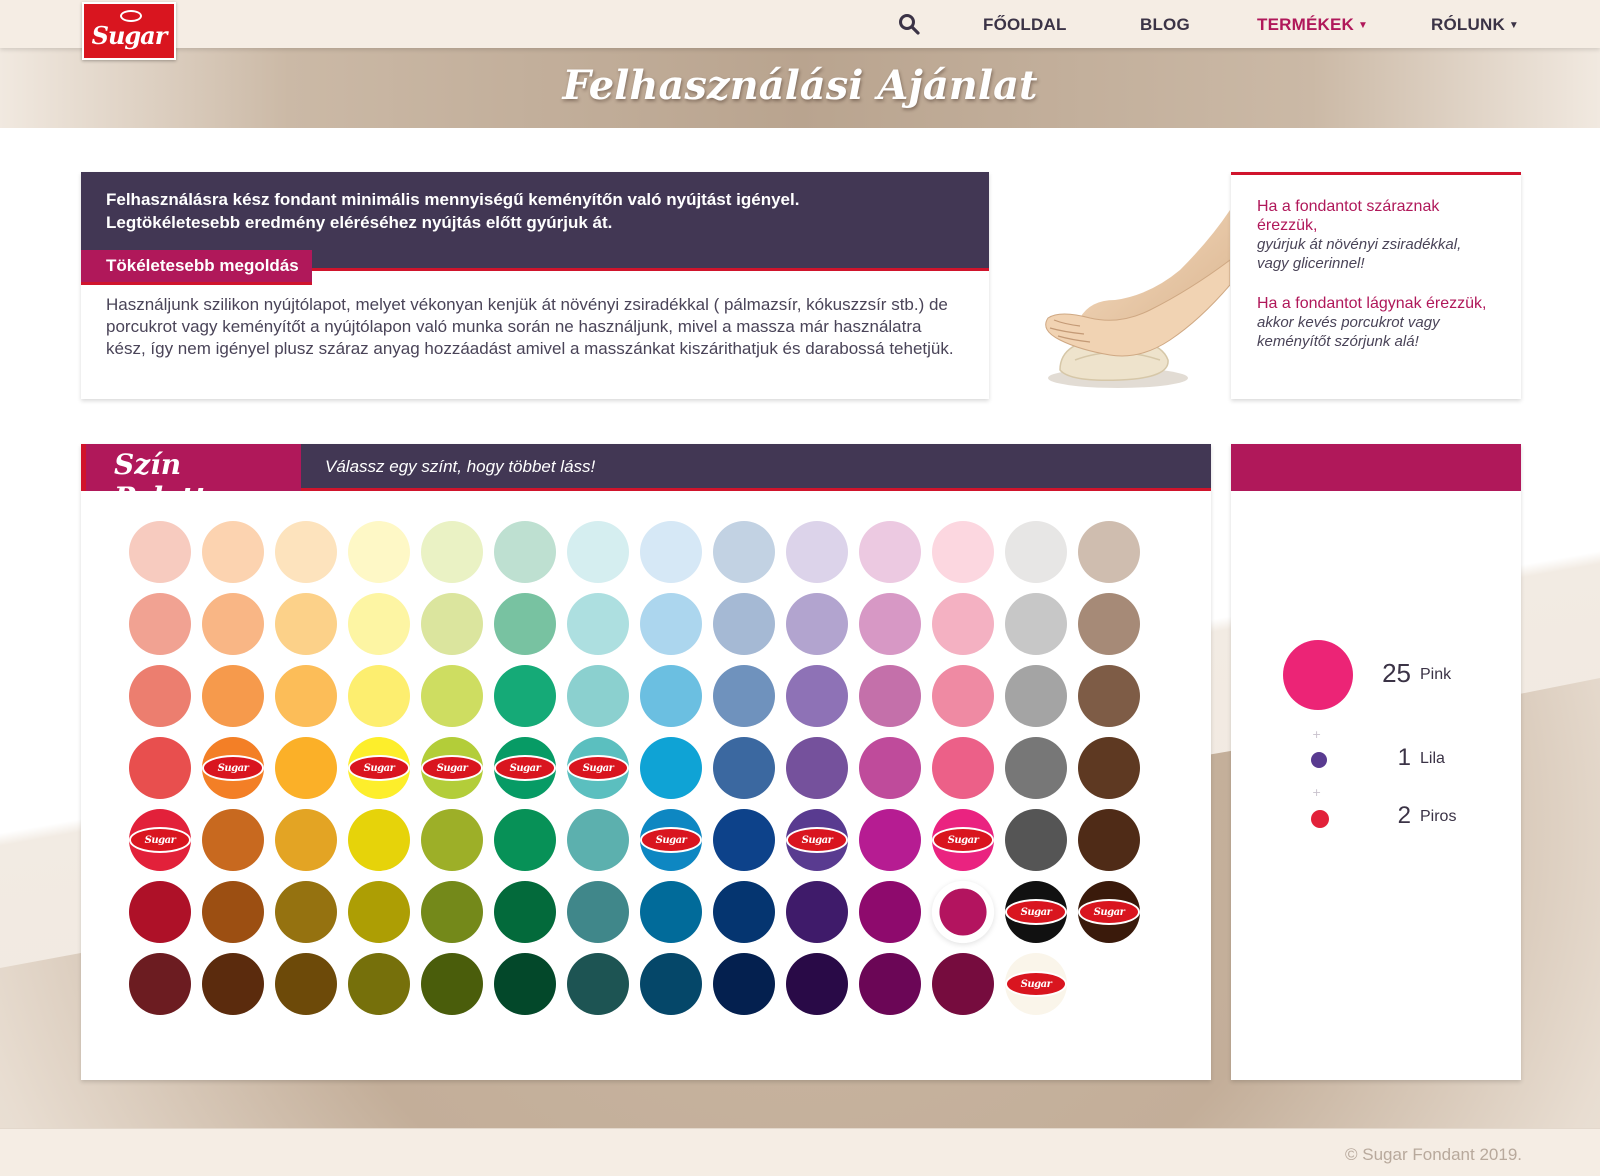 Image resolution: width=1600 pixels, height=1176 pixels. I want to click on sugar-logo: Sugar, so click(129, 31).